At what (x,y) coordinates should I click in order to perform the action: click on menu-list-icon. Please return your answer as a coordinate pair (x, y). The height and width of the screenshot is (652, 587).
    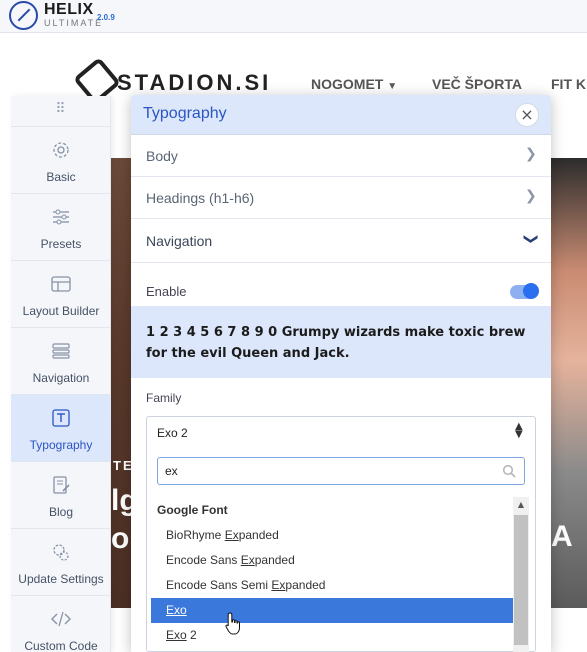
    Looking at the image, I should click on (61, 351).